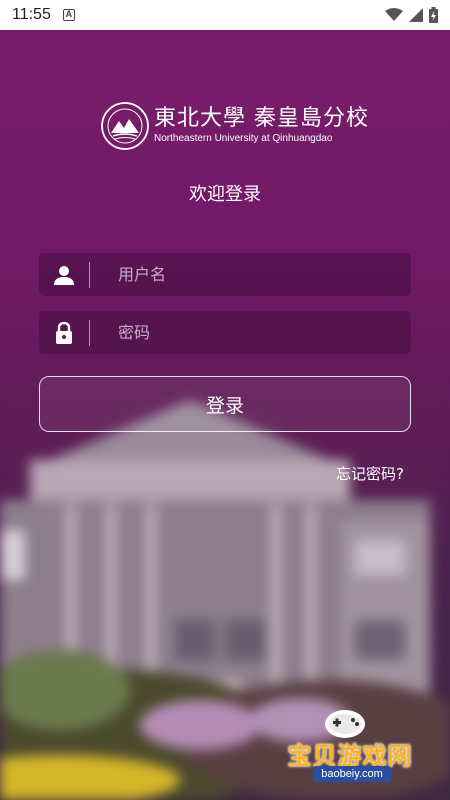 The width and height of the screenshot is (450, 800). I want to click on university-name-en: Northeastern University at Qinhuangdao, so click(243, 138).